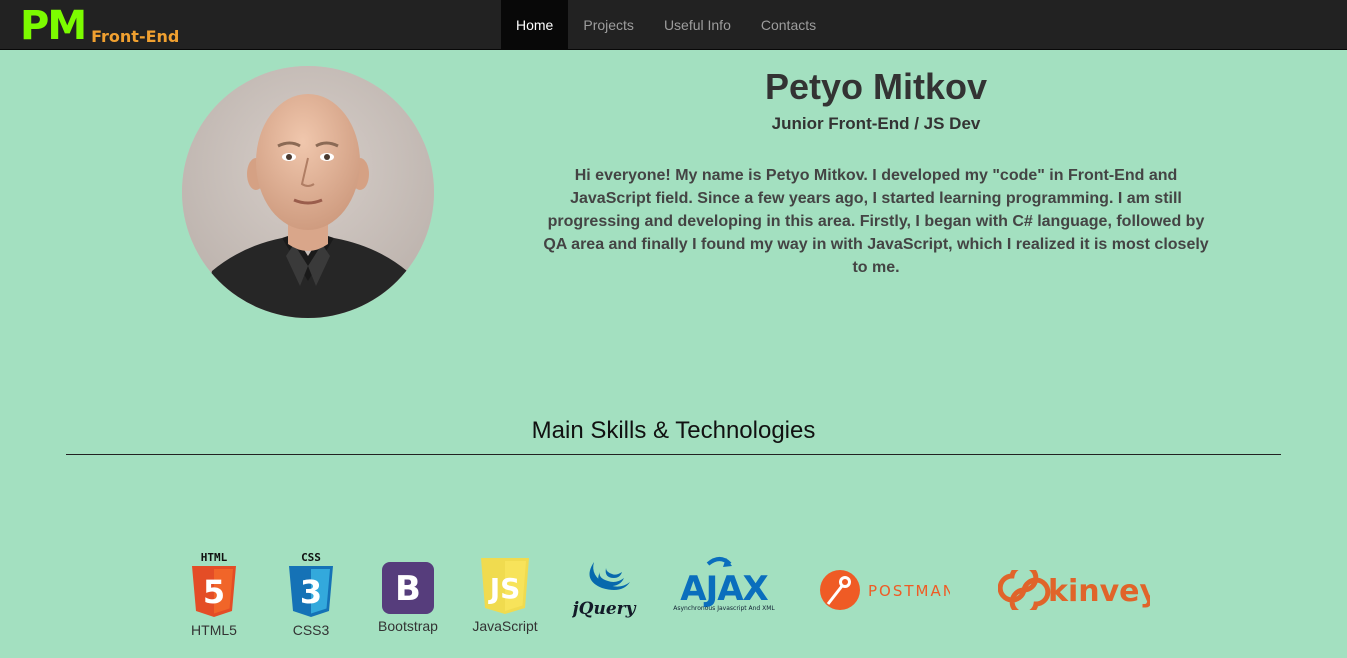  What do you see at coordinates (697, 25) in the screenshot?
I see `nav-useful-info: Useful Info` at bounding box center [697, 25].